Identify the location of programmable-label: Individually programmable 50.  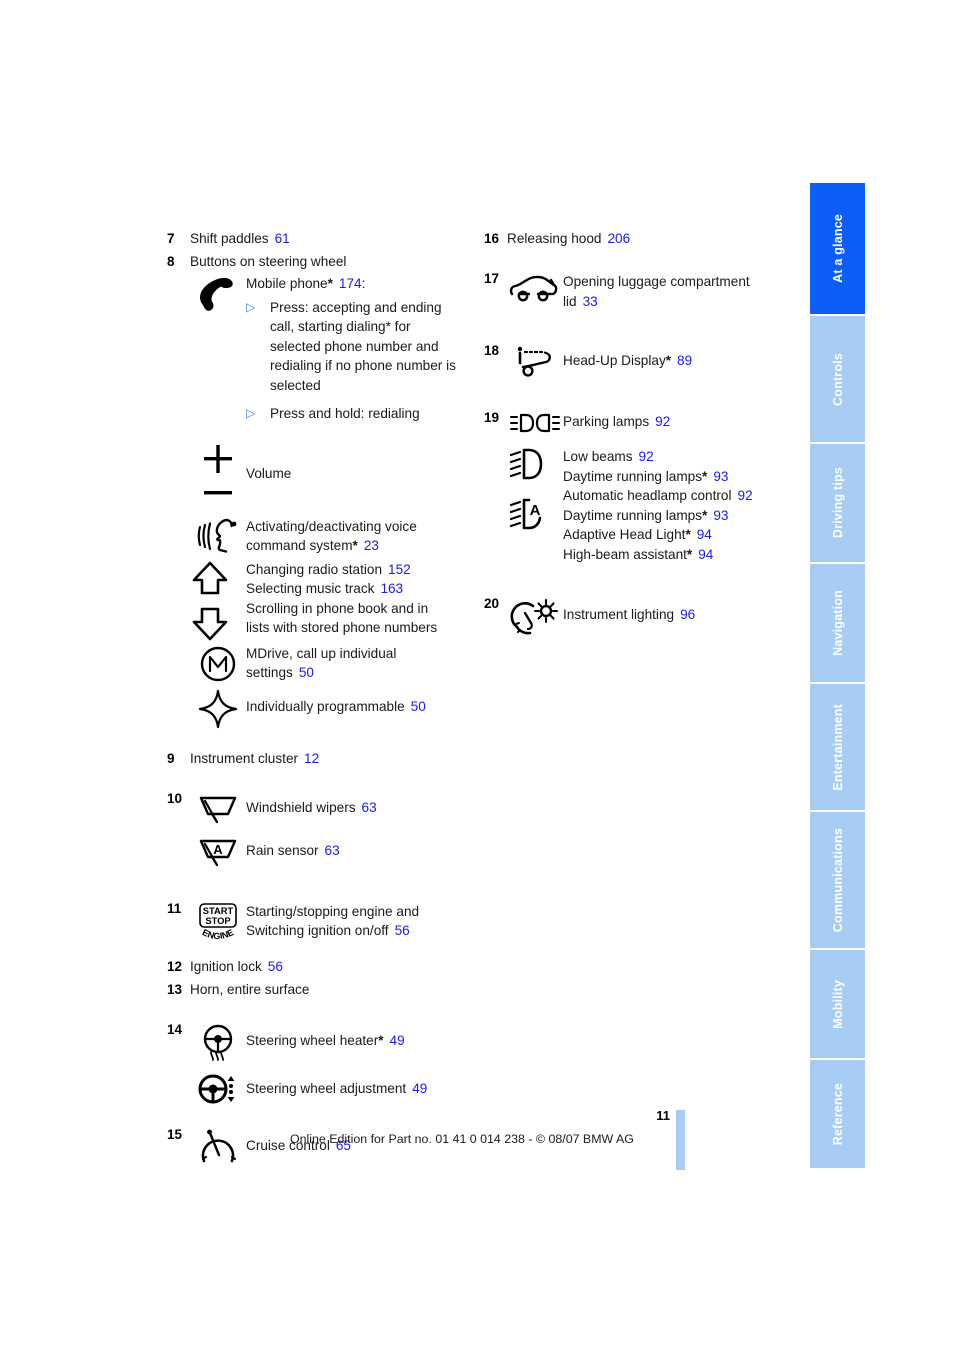
(336, 706).